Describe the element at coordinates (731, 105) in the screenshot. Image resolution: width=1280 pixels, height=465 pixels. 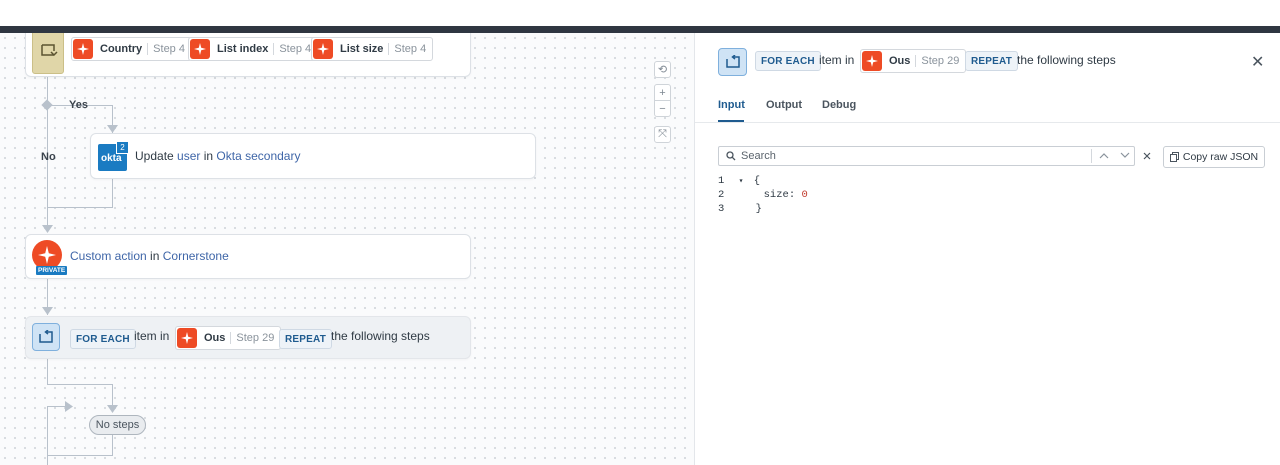
I see `tab-input: Input` at that location.